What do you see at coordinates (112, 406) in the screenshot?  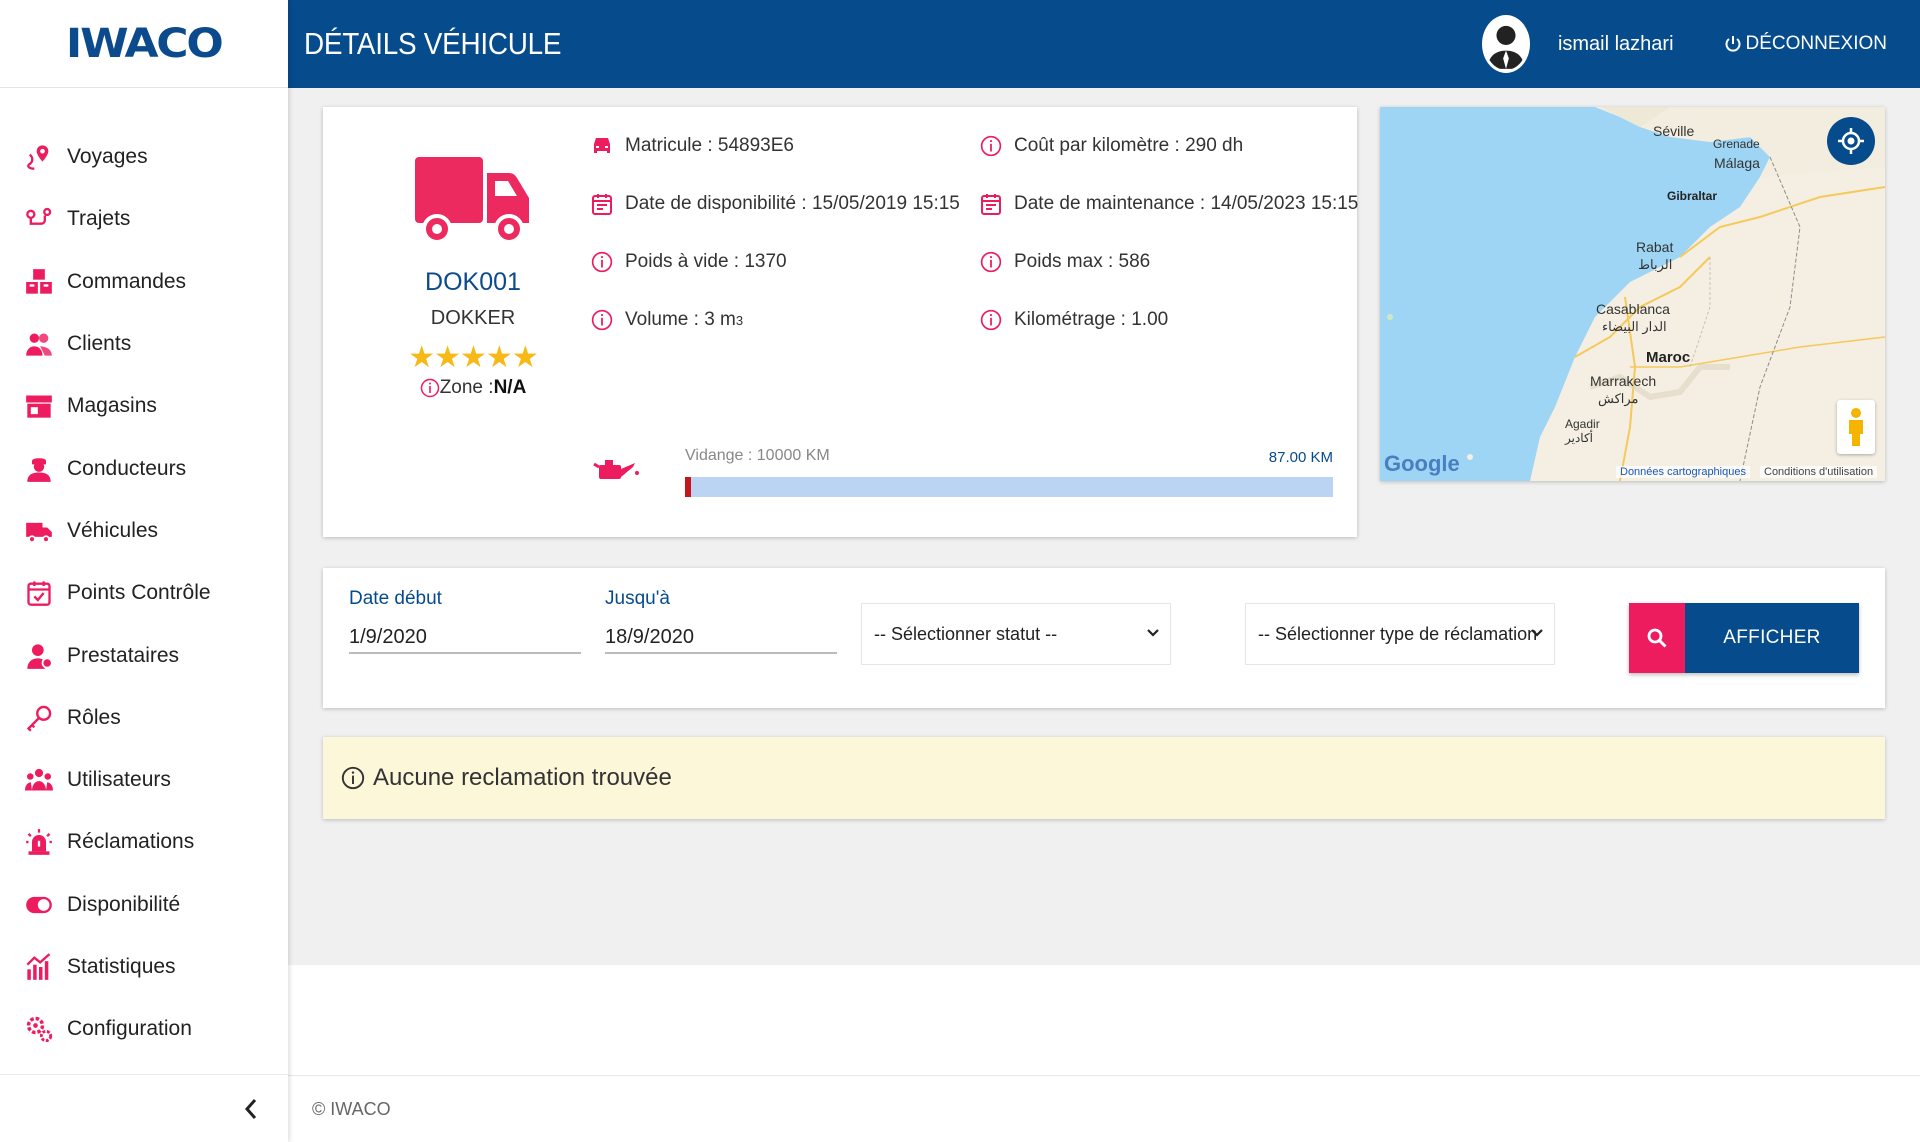 I see `sidebar-item-label: Magasins` at bounding box center [112, 406].